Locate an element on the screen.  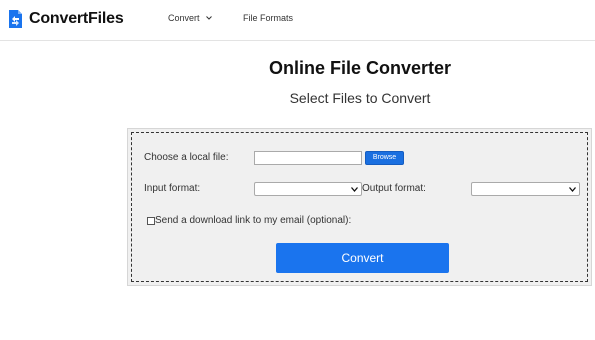
convert-button: Convert is located at coordinates (362, 258).